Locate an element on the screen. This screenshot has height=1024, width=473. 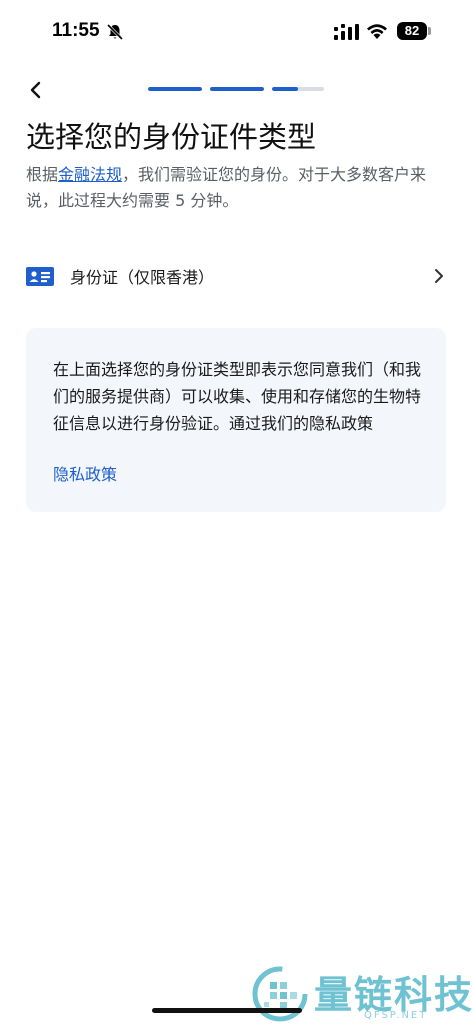
home-indicator is located at coordinates (227, 1010).